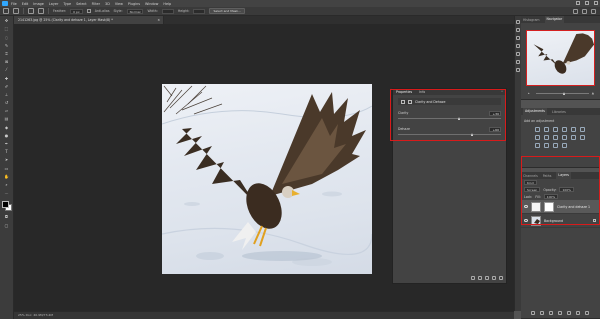  I want to click on menu-help: Help, so click(167, 4).